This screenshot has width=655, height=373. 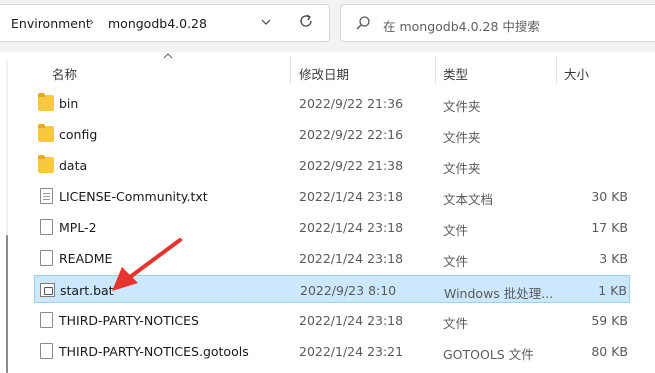 What do you see at coordinates (69, 103) in the screenshot?
I see `file-name: bin` at bounding box center [69, 103].